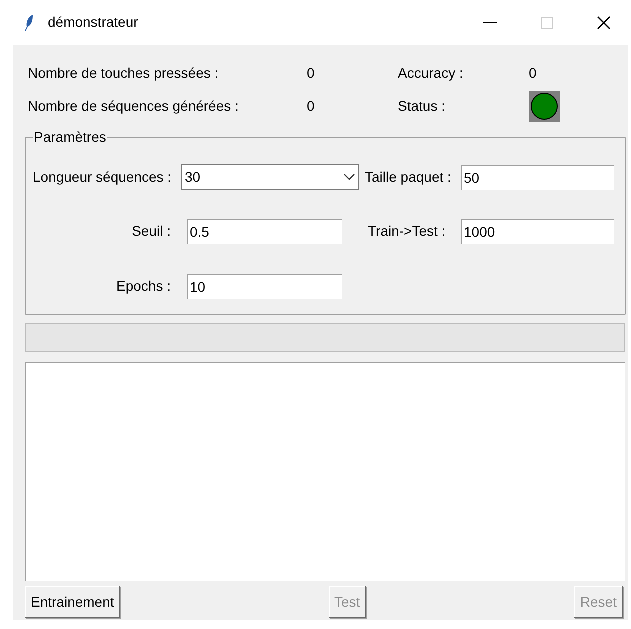  I want to click on window-title: démonstrateur, so click(93, 22).